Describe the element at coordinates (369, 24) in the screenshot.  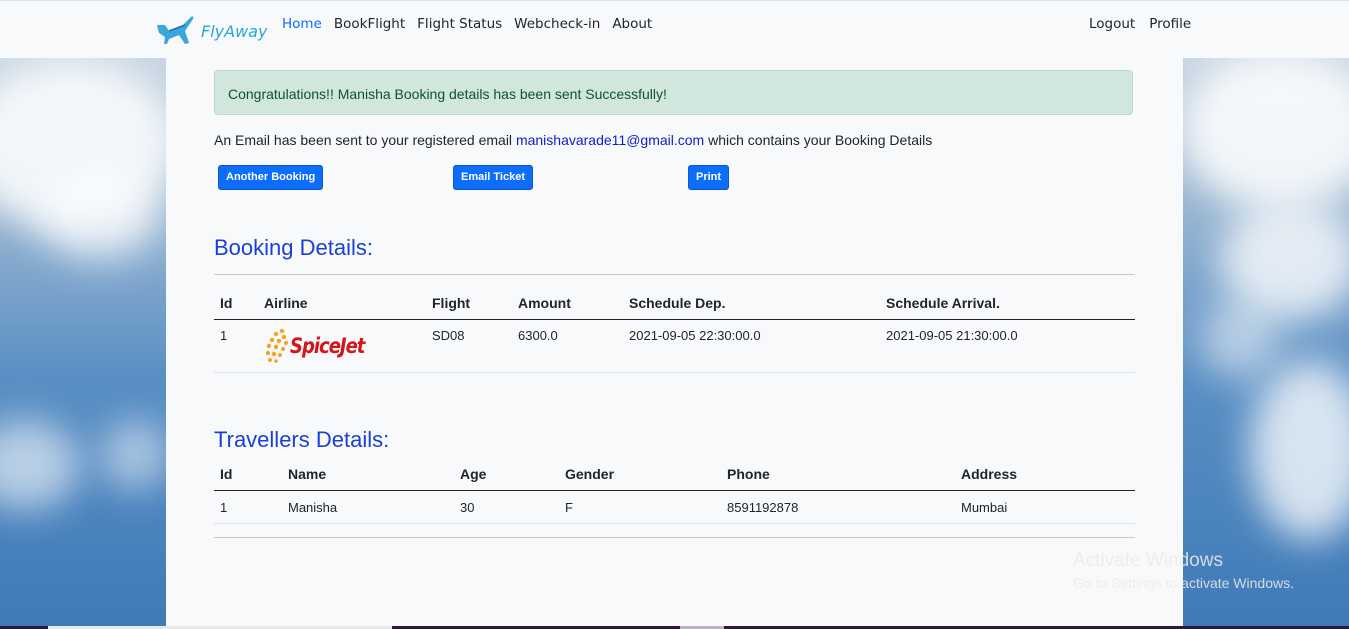
I see `nav-bookflight: BookFlight` at that location.